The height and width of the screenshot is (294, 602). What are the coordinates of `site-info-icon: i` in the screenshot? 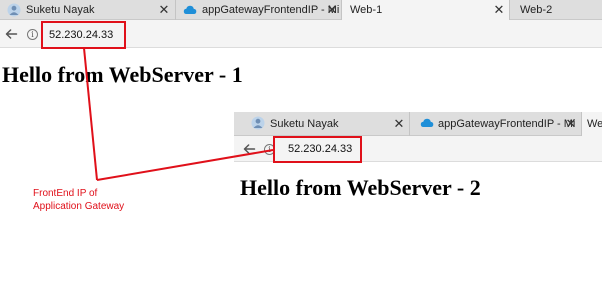 It's located at (32, 34).